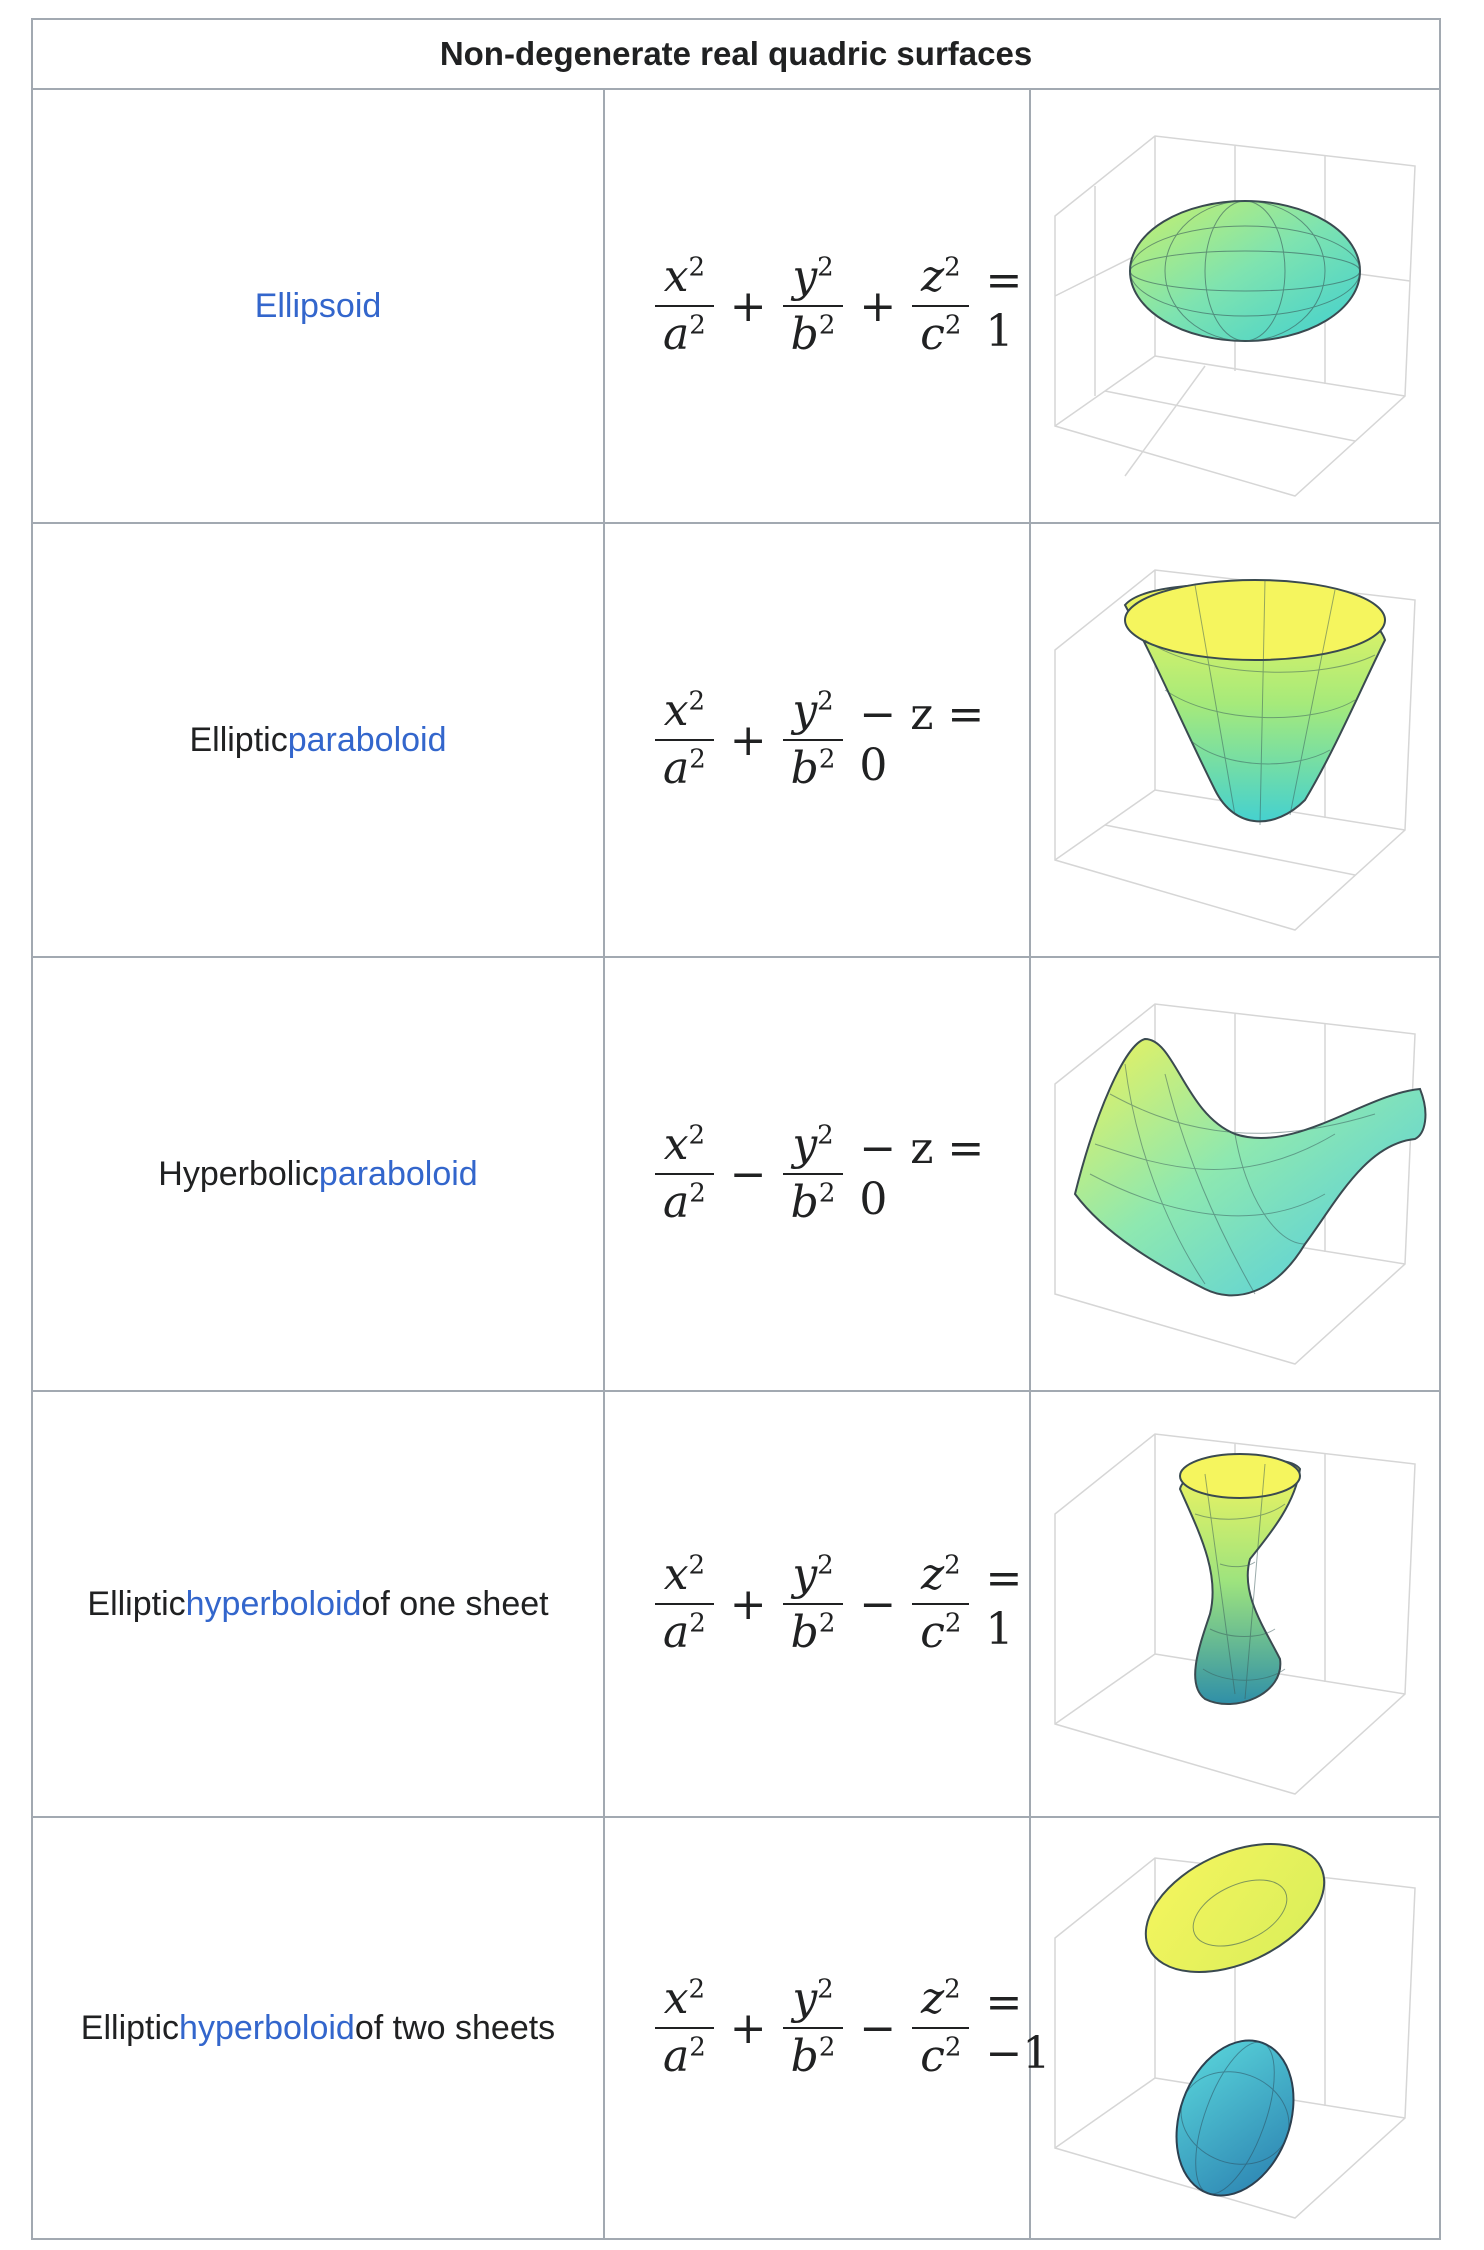 Image resolution: width=1484 pixels, height=2250 pixels. I want to click on surface-name: Ellipsoid, so click(318, 306).